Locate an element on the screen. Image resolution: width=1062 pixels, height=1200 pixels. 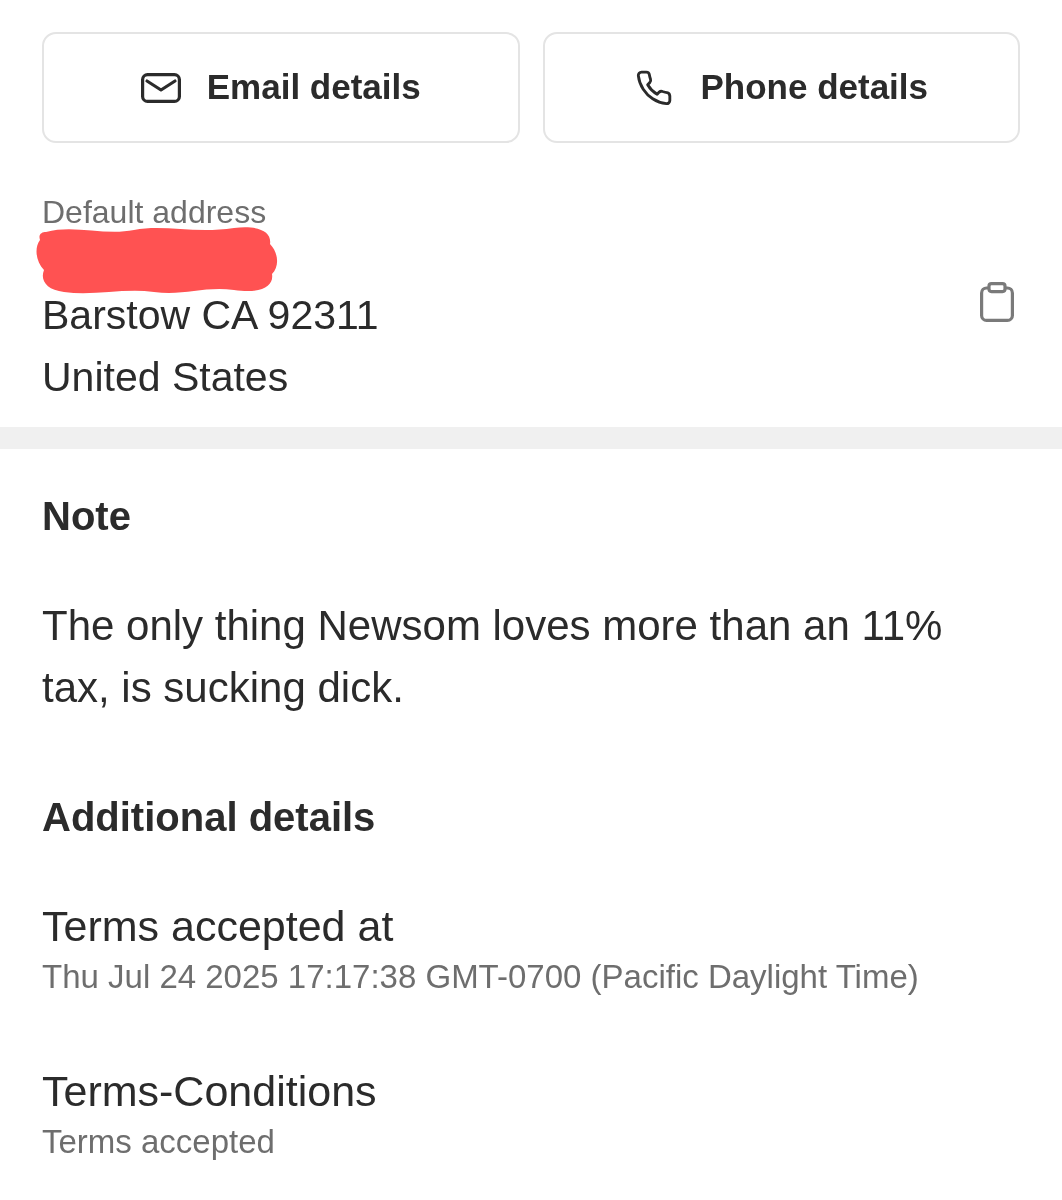
detail-label: Terms accepted at is located at coordinates (218, 926).